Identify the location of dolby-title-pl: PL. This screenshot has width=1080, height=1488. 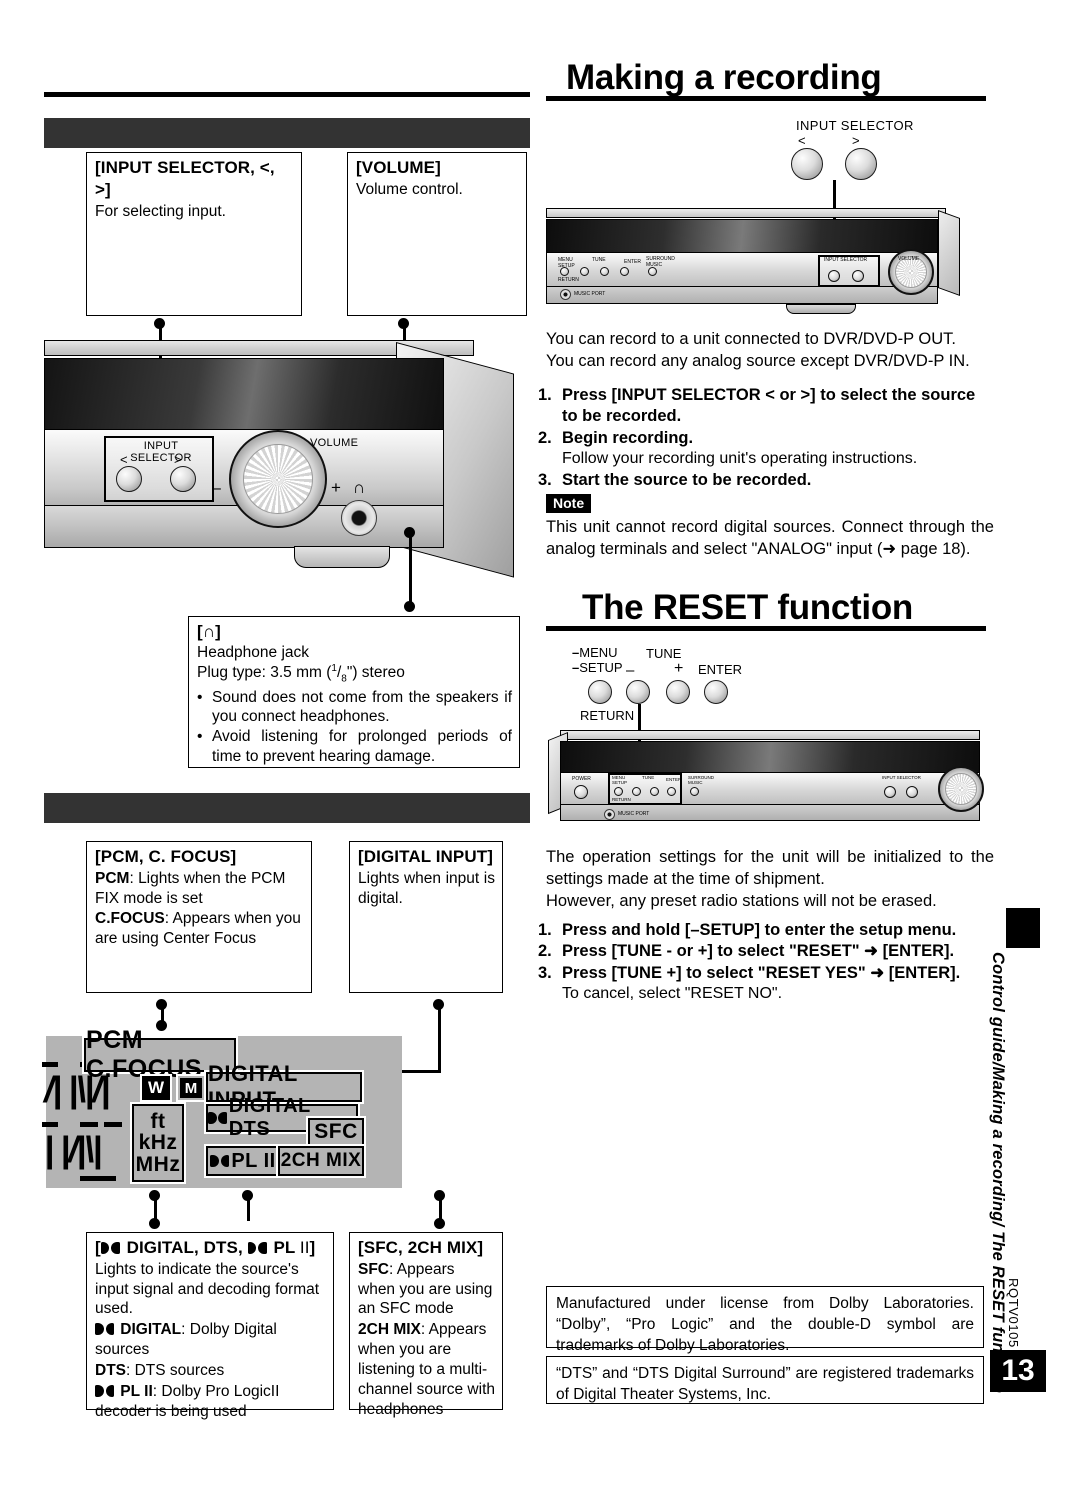
(284, 1247).